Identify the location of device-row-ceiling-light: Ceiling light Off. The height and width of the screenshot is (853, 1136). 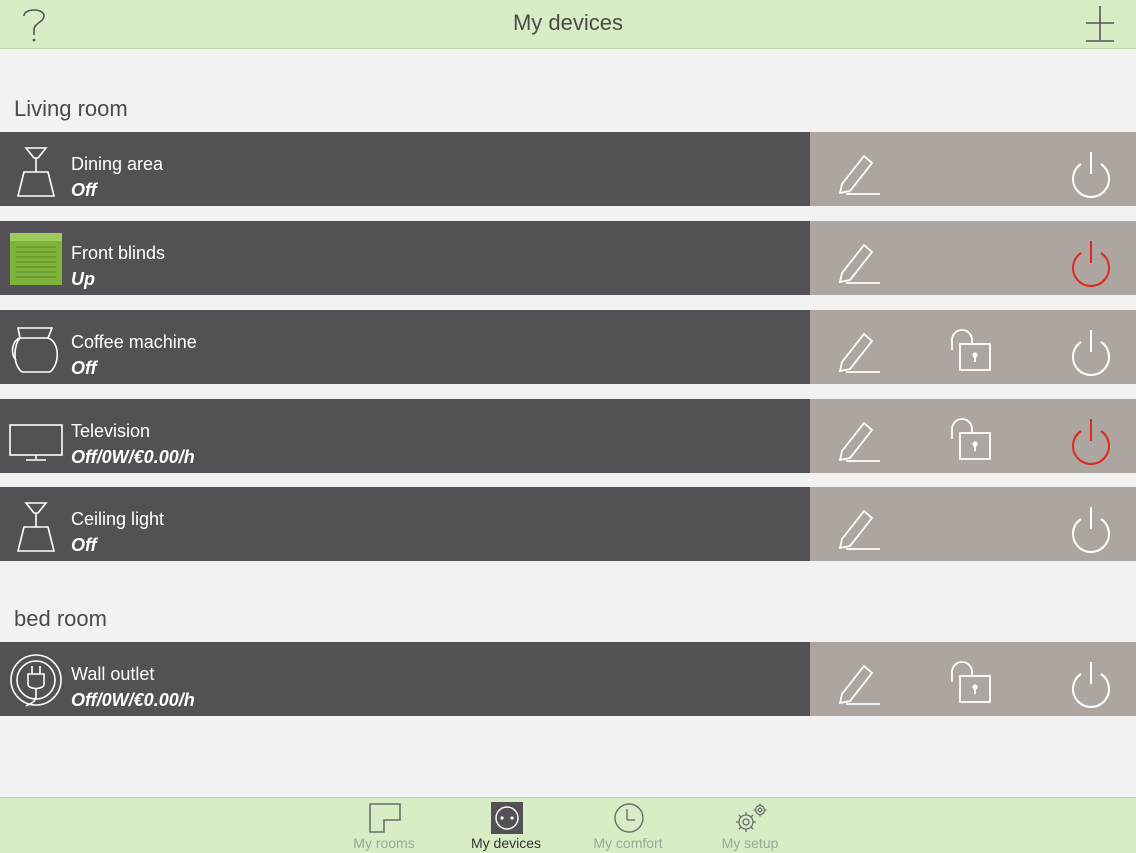
(568, 524).